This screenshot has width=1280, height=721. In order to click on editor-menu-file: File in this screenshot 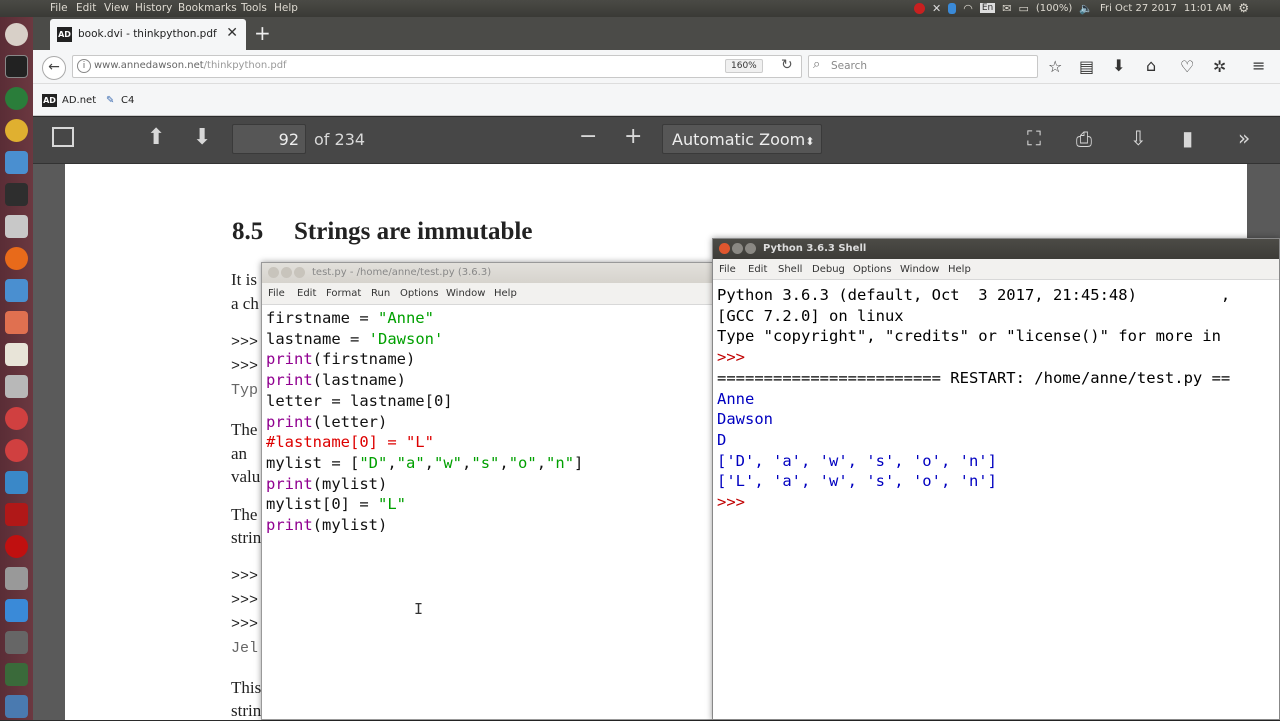, I will do `click(276, 293)`.